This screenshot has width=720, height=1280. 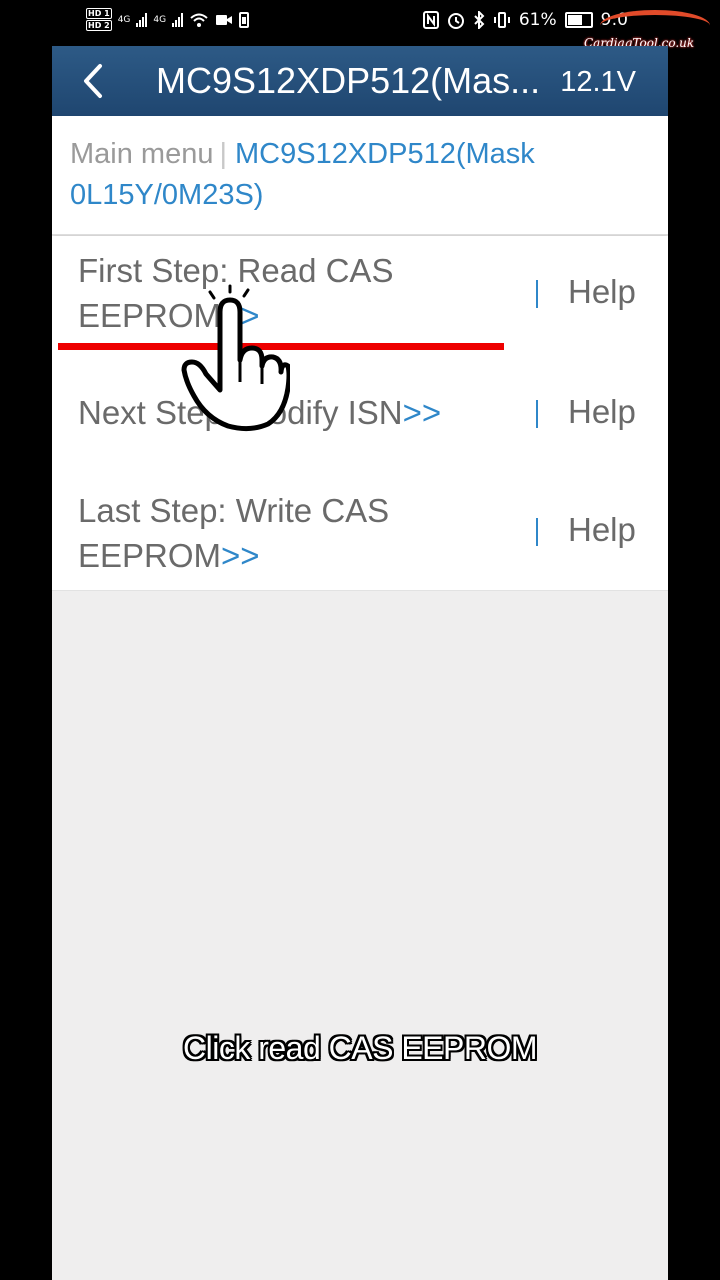 I want to click on wifi-icon, so click(x=199, y=20).